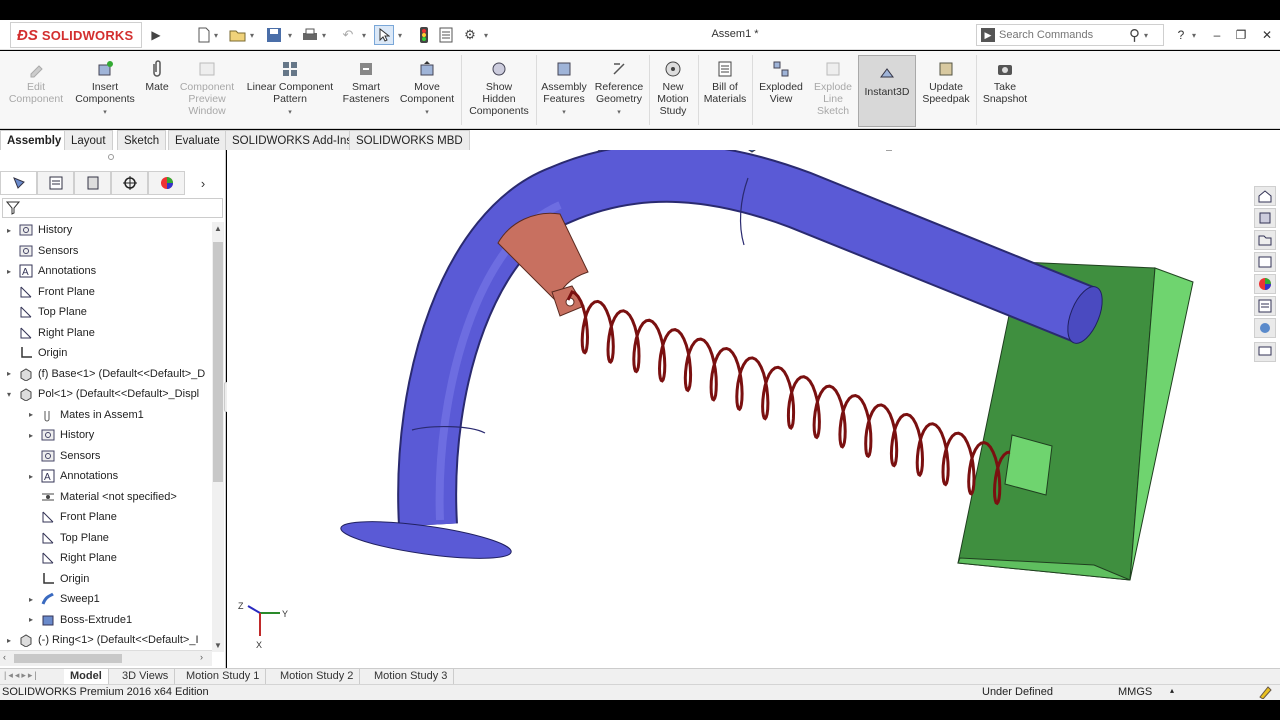 The image size is (1280, 720). What do you see at coordinates (833, 90) in the screenshot?
I see `explode-line-sketch-button: Explode Line Sketch` at bounding box center [833, 90].